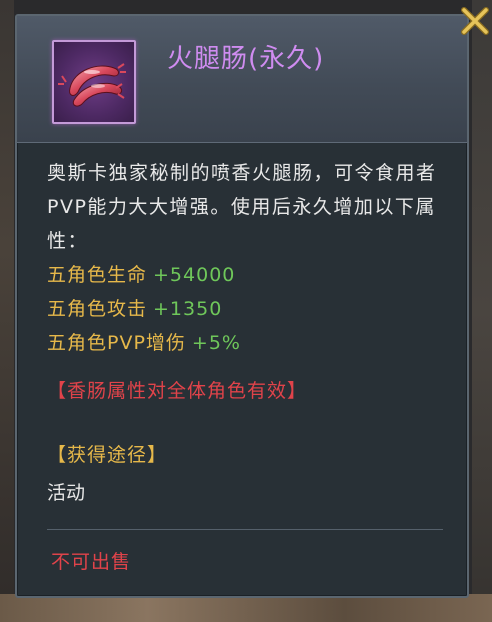  I want to click on attribute-value: +5%, so click(216, 343).